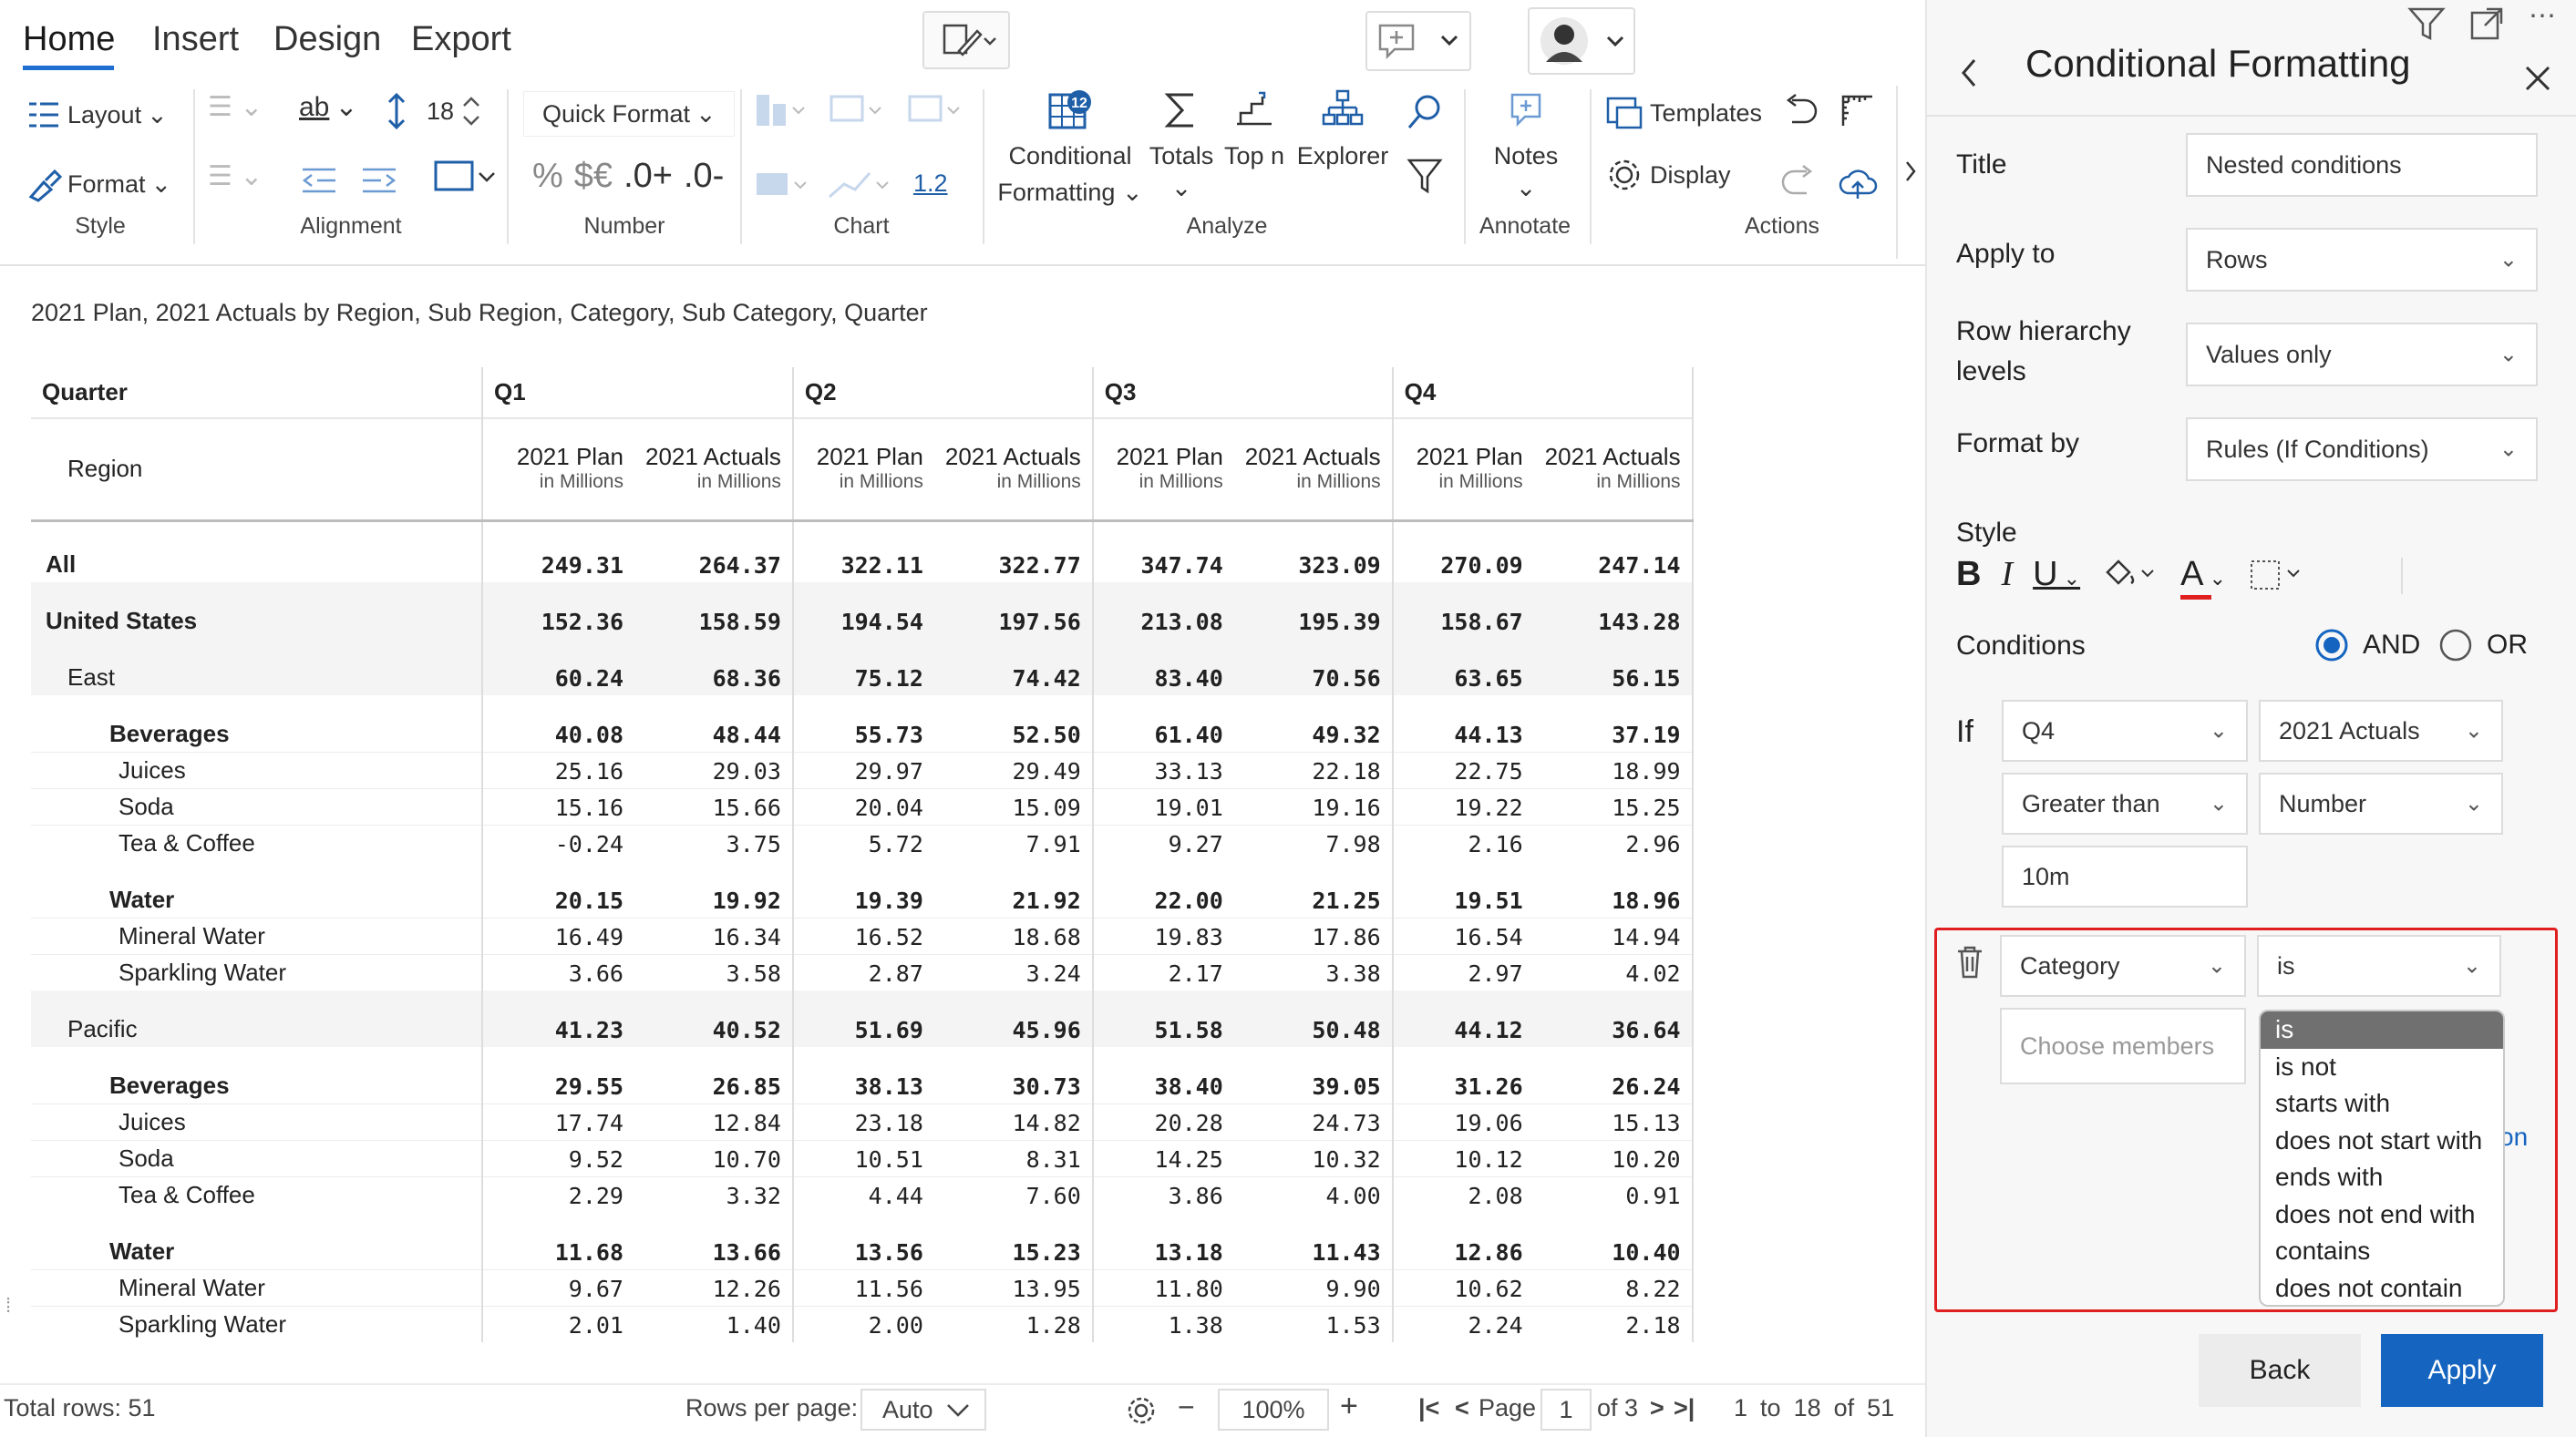 The height and width of the screenshot is (1437, 2576). Describe the element at coordinates (863, 1288) in the screenshot. I see `table-cell: 11.56` at that location.